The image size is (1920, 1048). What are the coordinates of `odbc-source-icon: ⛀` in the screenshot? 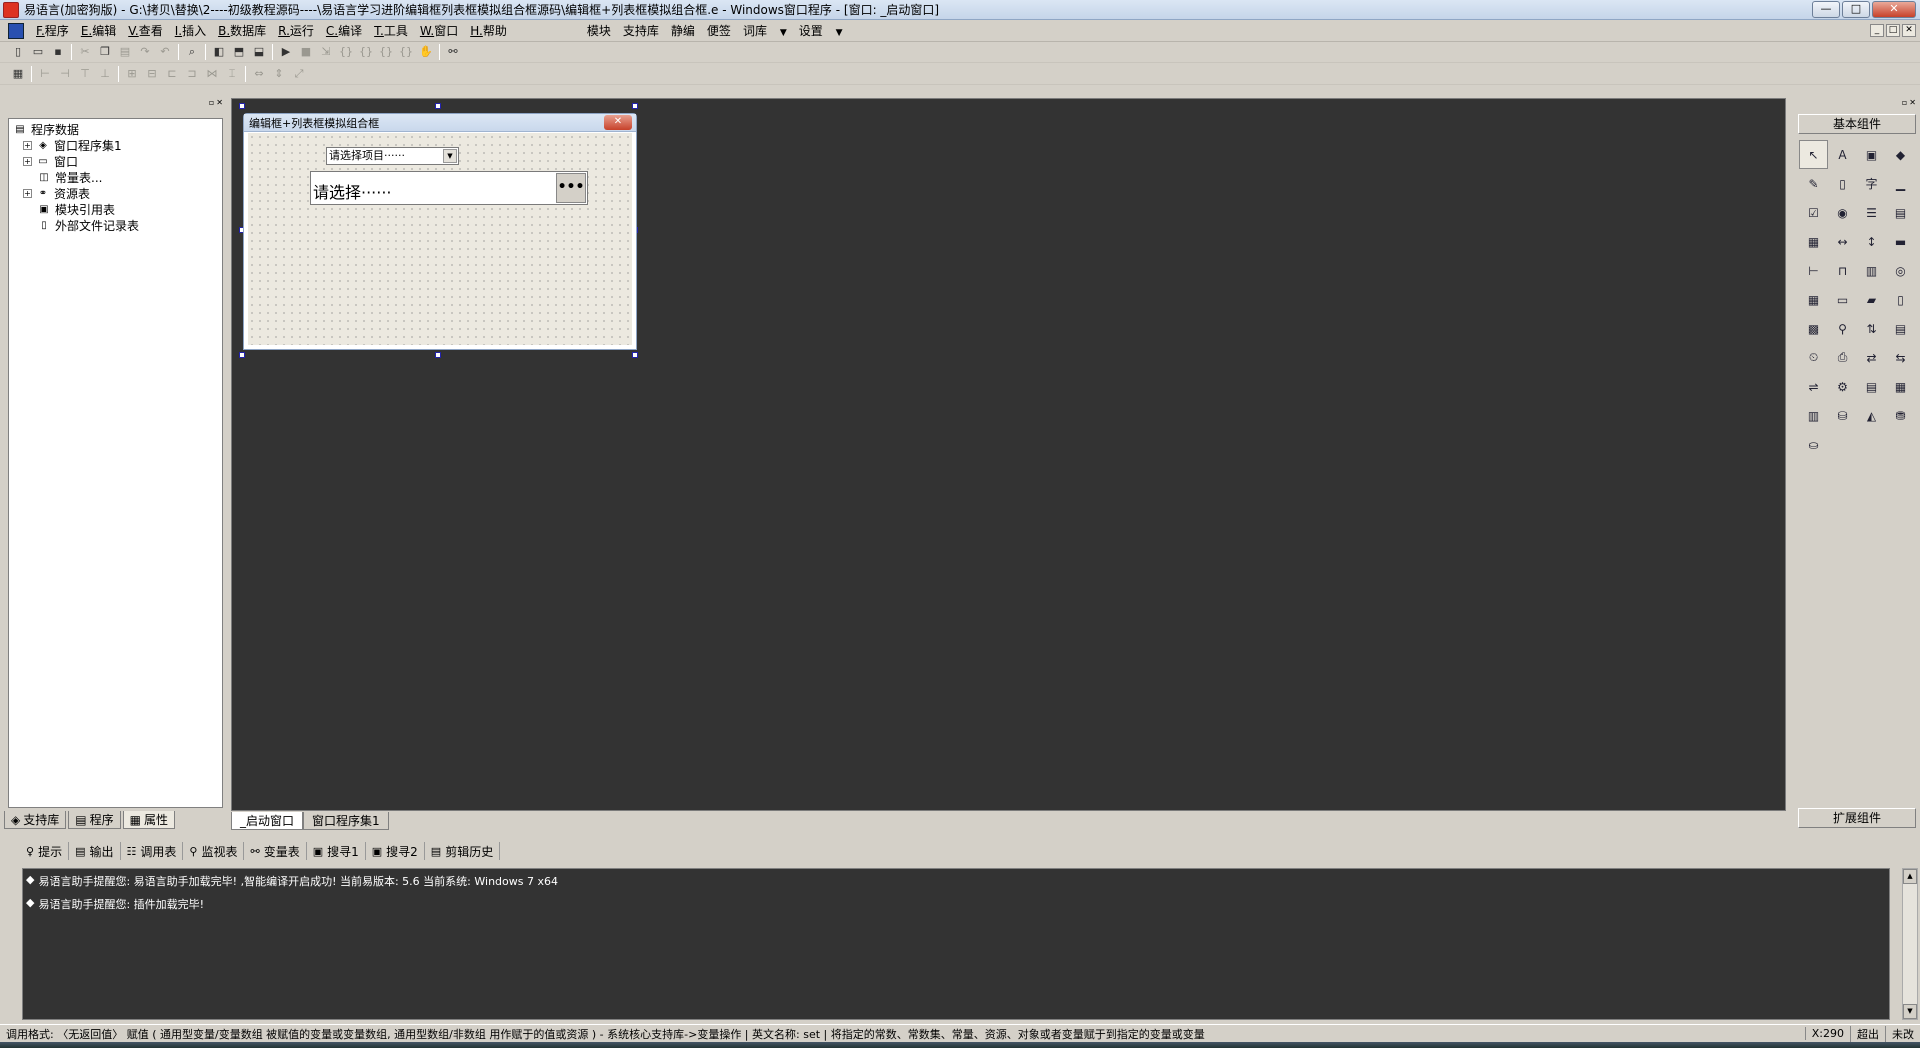 It's located at (1813, 444).